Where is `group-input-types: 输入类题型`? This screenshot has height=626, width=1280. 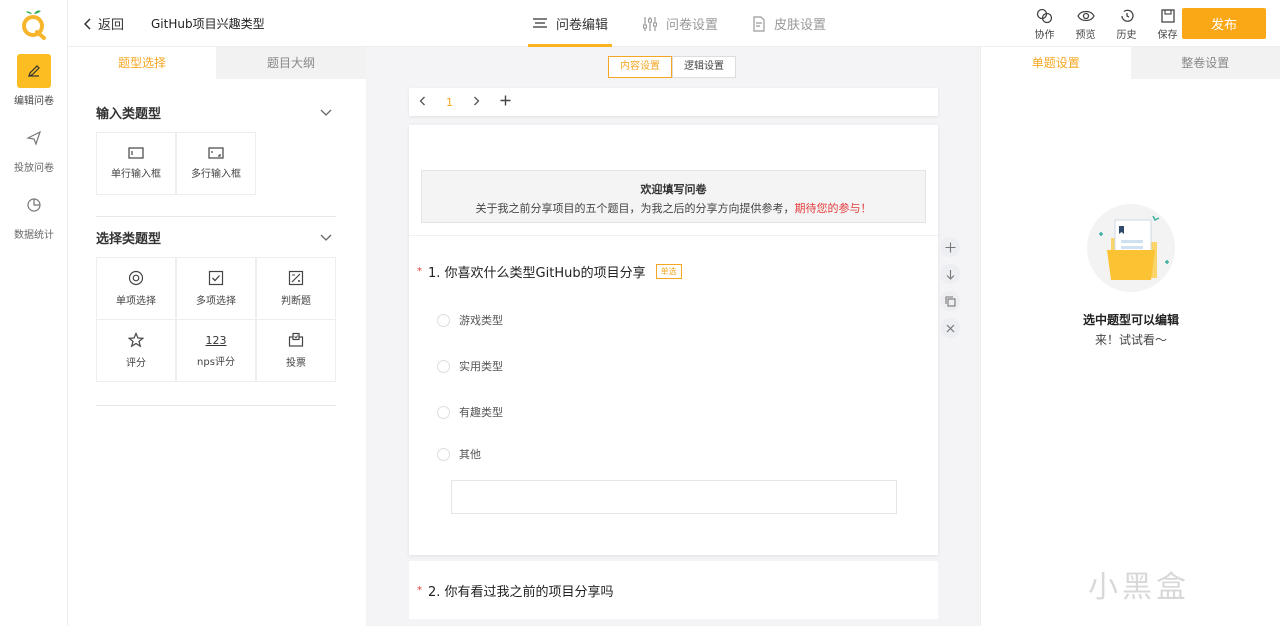
group-input-types: 输入类题型 is located at coordinates (214, 112).